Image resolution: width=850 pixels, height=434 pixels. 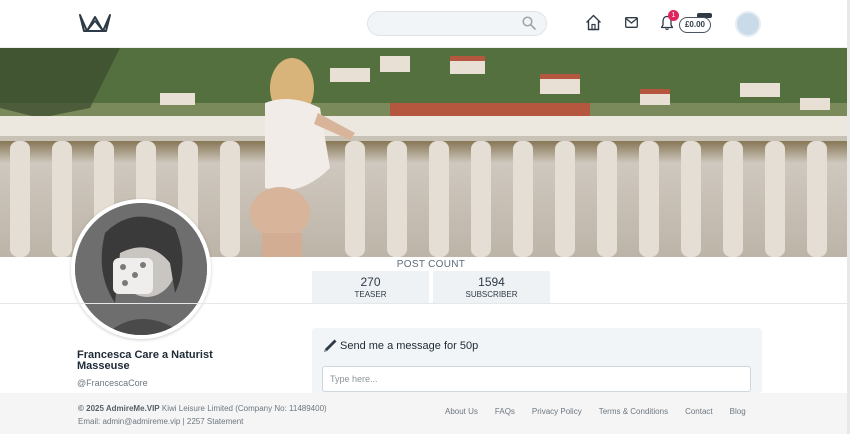 What do you see at coordinates (112, 383) in the screenshot?
I see `profile-handle: @FrancescaCore` at bounding box center [112, 383].